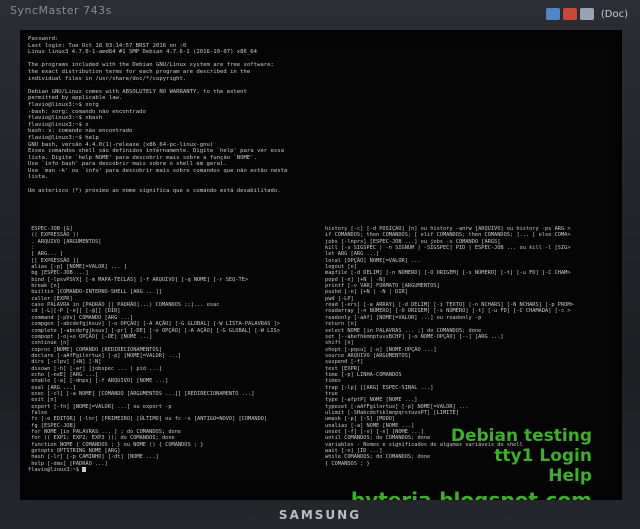 The height and width of the screenshot is (529, 640). Describe the element at coordinates (87, 111) in the screenshot. I see `terminal-line: -bash: xorg: comando não encontrado` at that location.